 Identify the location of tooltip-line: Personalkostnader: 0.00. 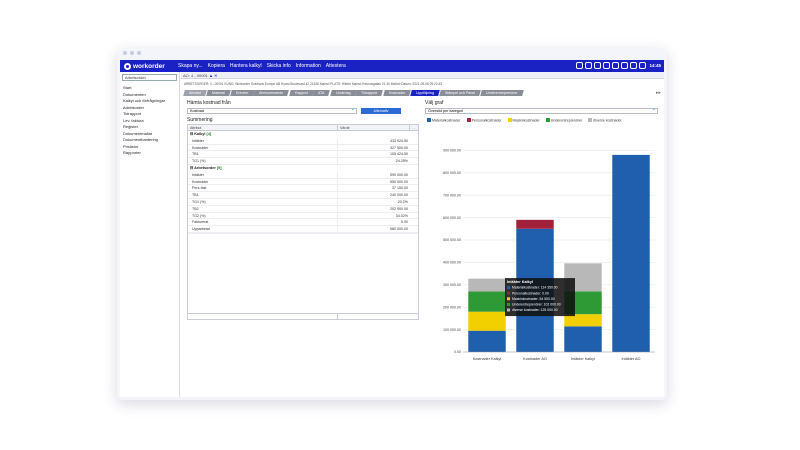
(530, 293).